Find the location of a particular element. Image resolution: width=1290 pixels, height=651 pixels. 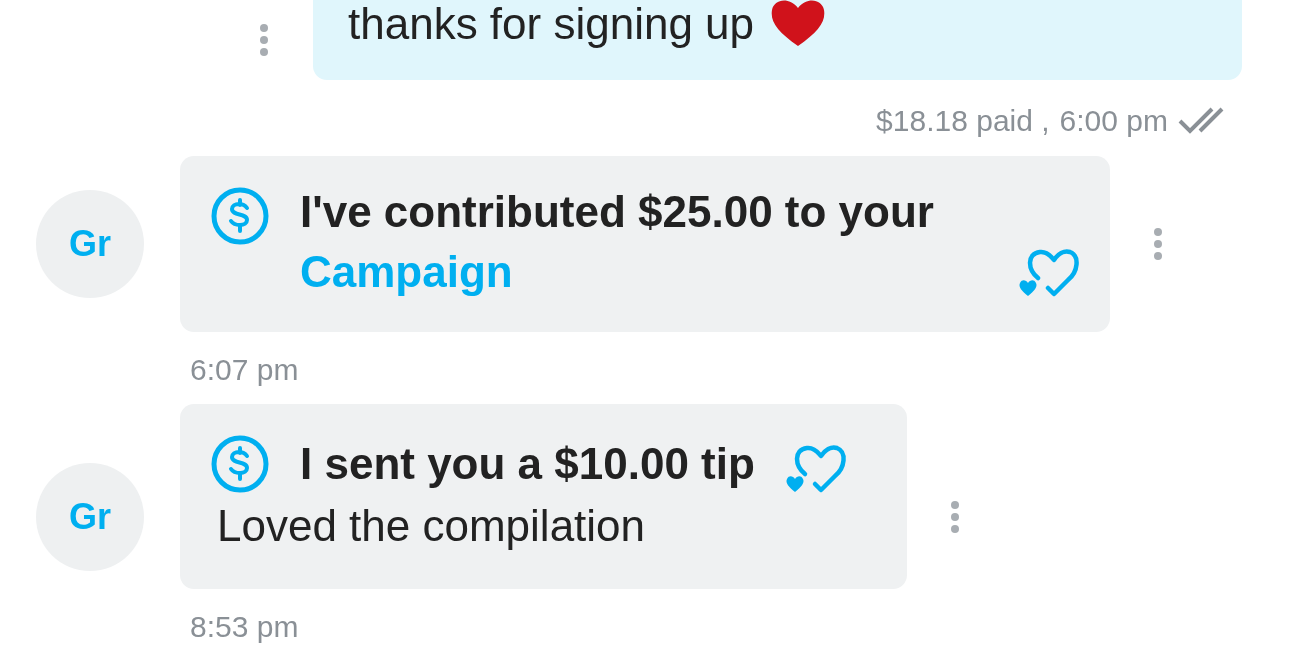

price-label: $18.18 paid , is located at coordinates (963, 120).